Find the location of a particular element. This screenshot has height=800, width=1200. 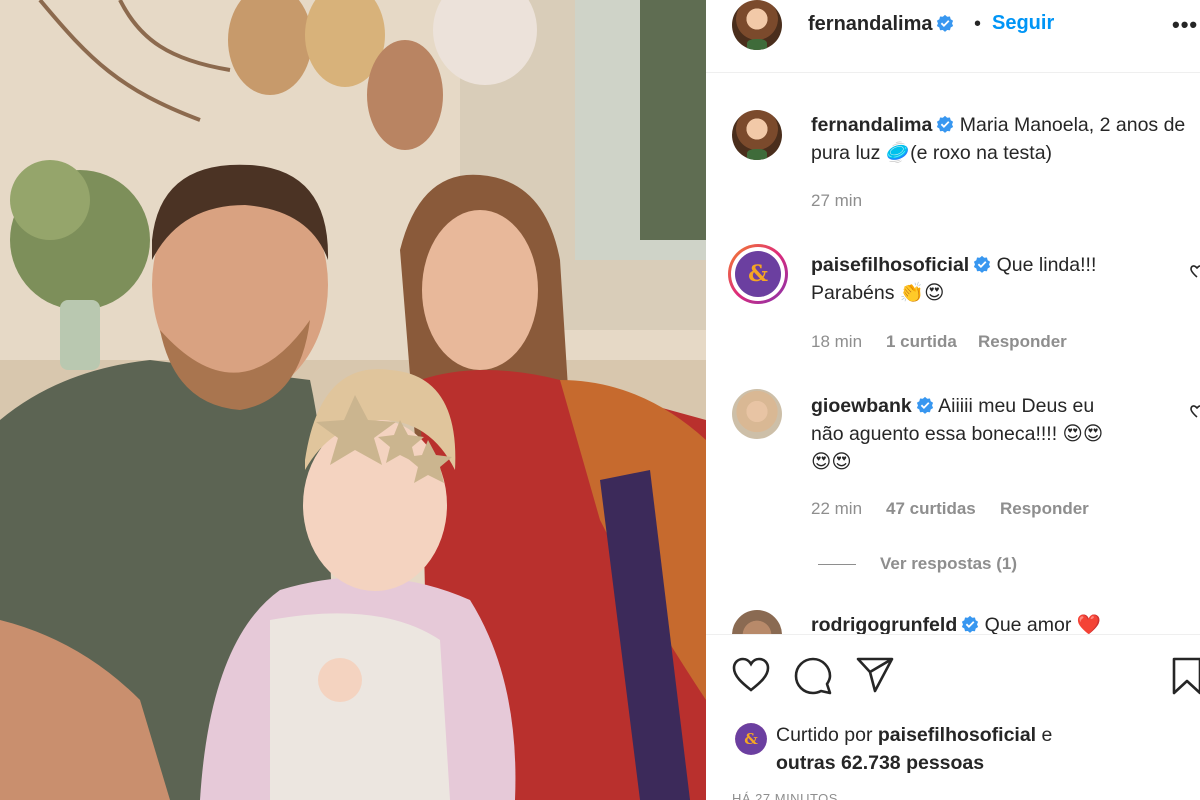

comment-time: 22 min is located at coordinates (837, 508).